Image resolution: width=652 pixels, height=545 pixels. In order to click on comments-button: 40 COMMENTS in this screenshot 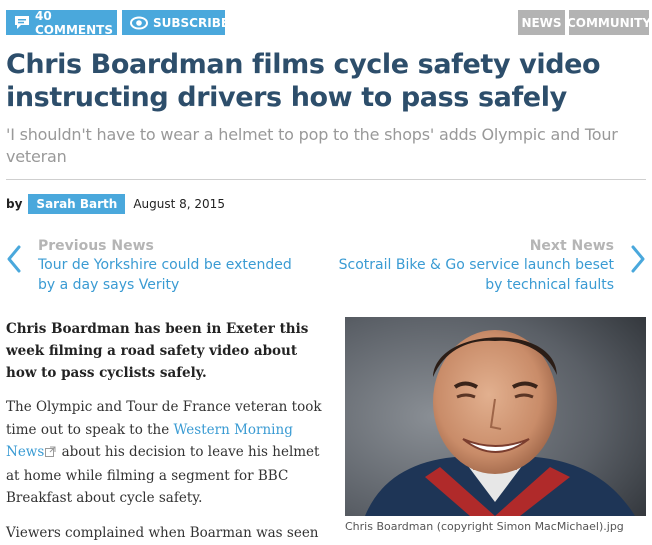, I will do `click(61, 22)`.